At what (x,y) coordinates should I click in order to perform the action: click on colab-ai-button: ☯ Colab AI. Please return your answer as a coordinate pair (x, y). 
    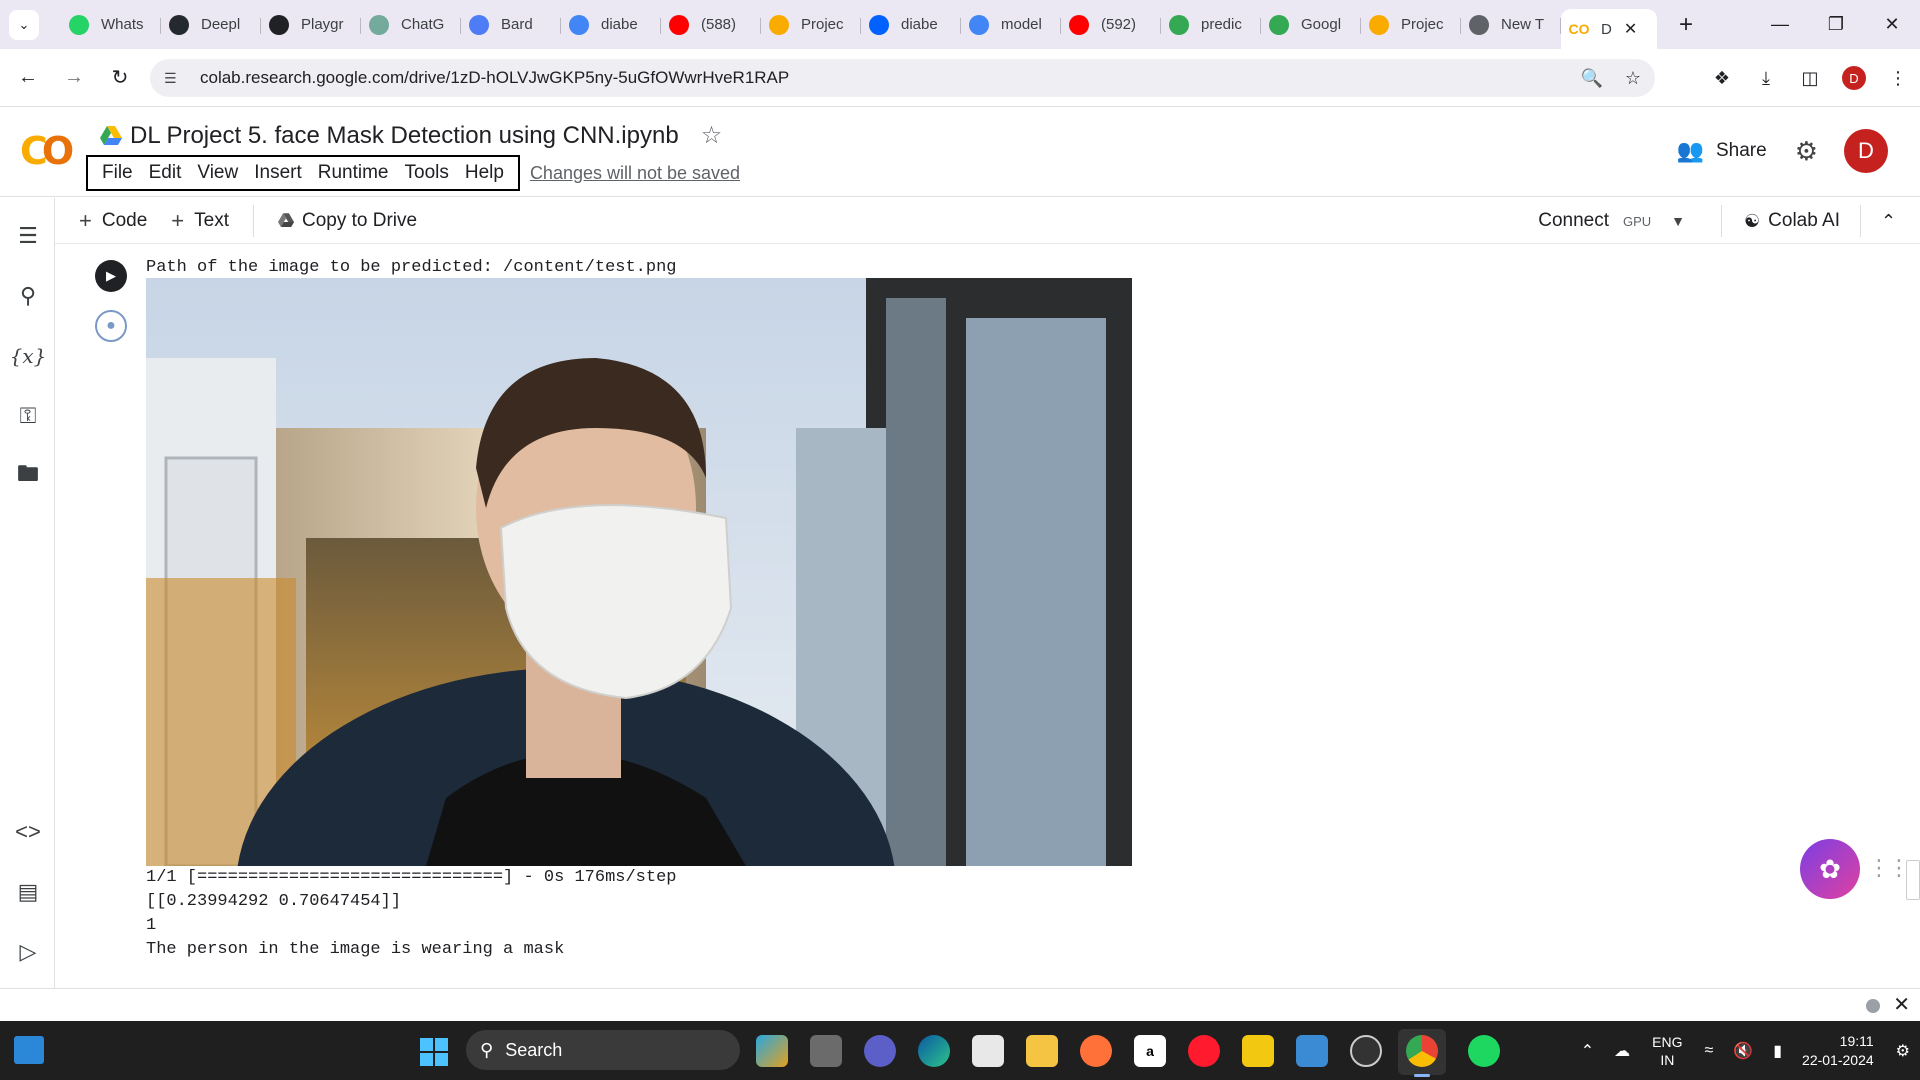
    Looking at the image, I should click on (1780, 221).